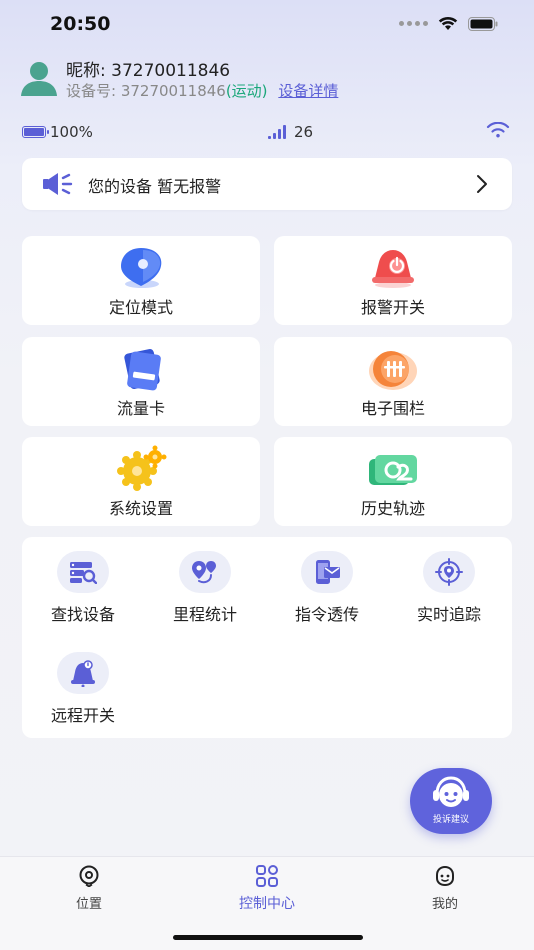 This screenshot has height=950, width=534. What do you see at coordinates (140, 508) in the screenshot?
I see `card-label: 系统设置` at bounding box center [140, 508].